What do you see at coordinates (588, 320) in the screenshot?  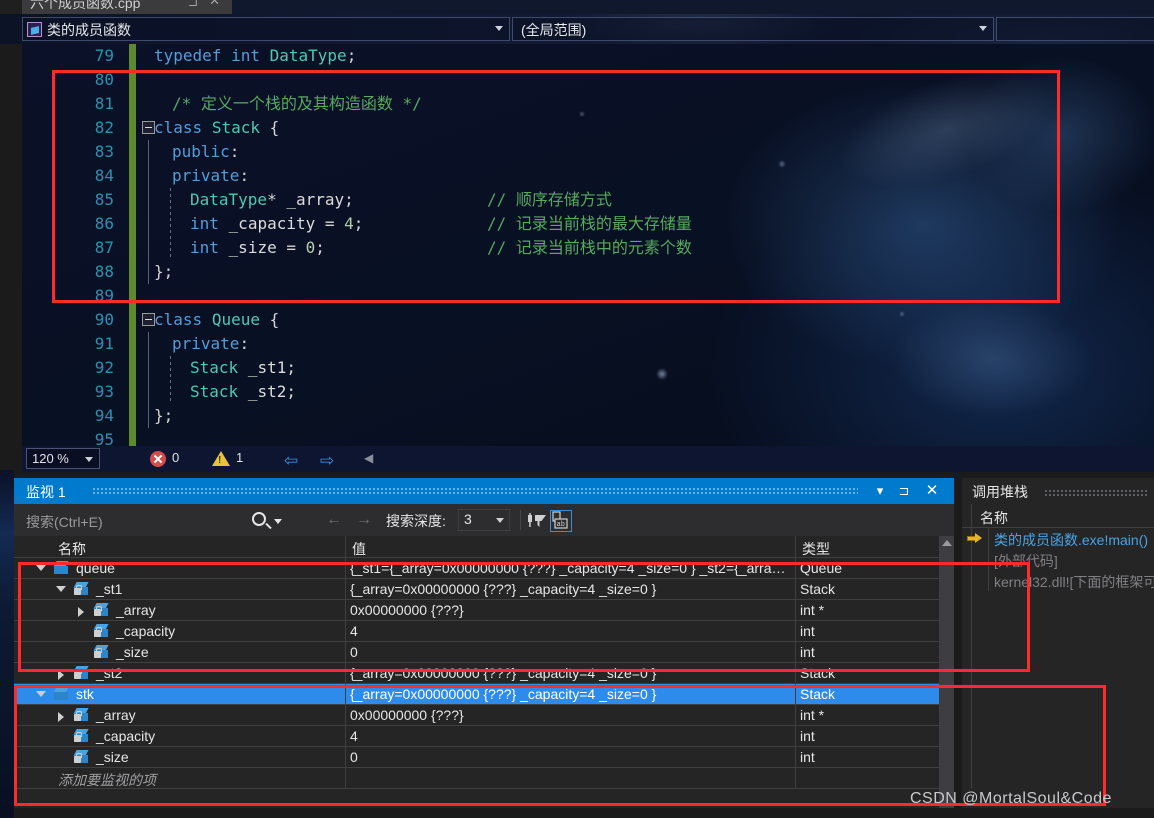 I see `code-line: 90 class Queue {` at bounding box center [588, 320].